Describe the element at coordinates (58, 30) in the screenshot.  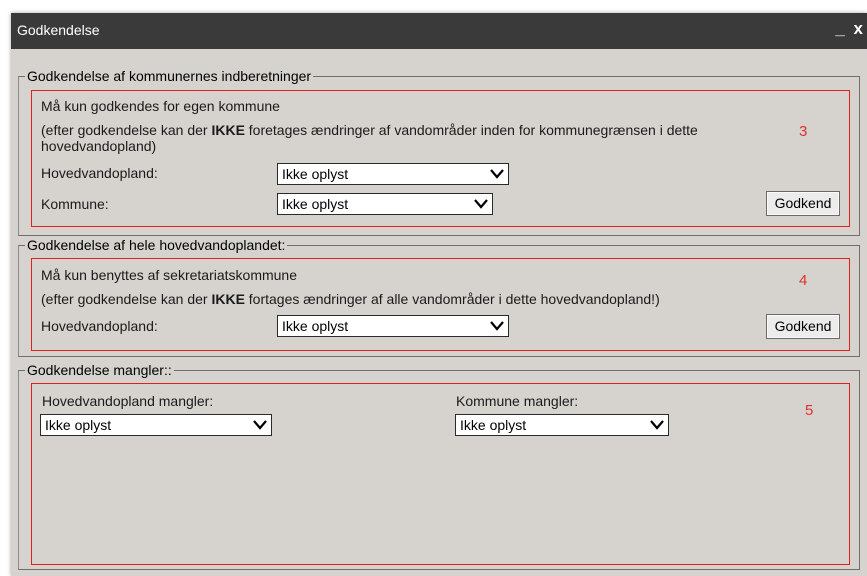
I see `window-title: Godkendelse` at that location.